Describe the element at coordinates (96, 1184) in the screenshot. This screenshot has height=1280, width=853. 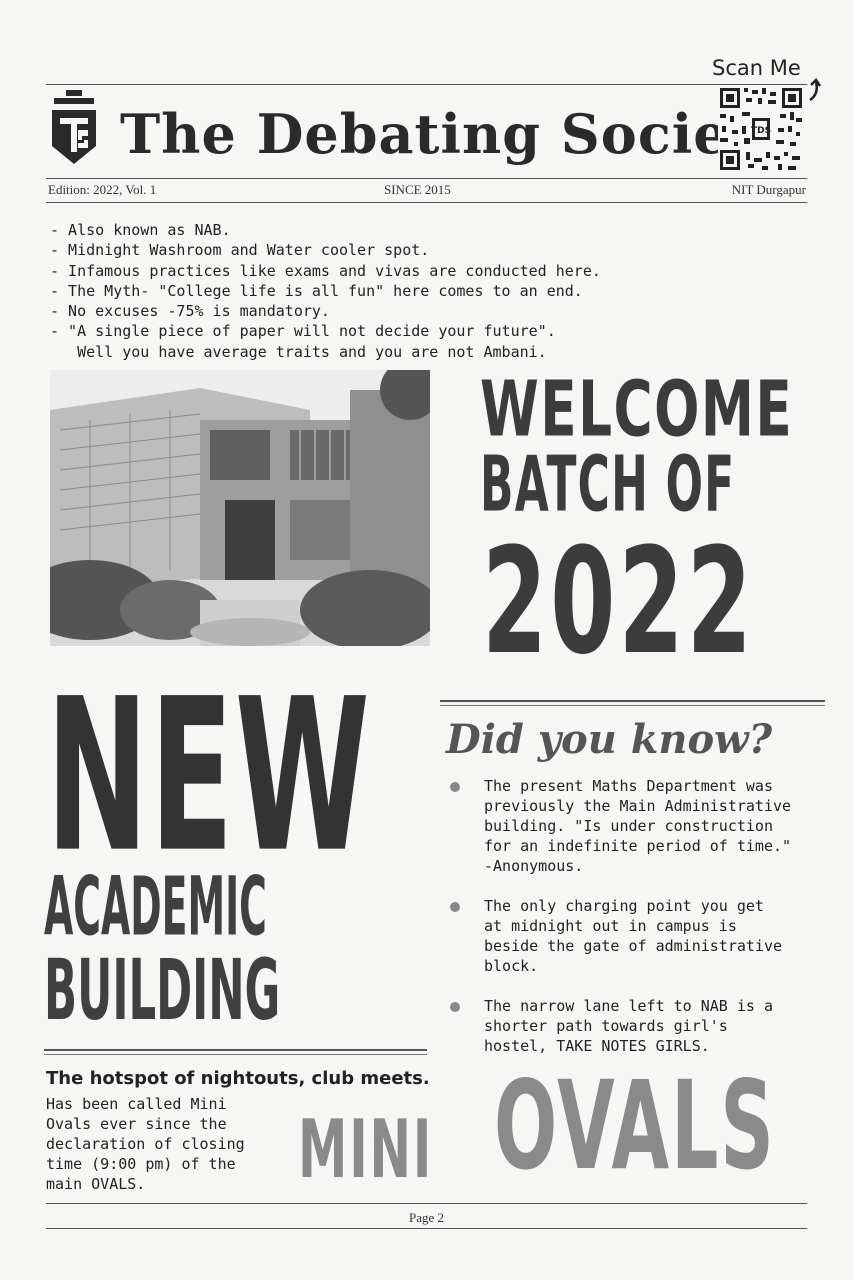
I see `hotspot-line: main OVALS.` at that location.